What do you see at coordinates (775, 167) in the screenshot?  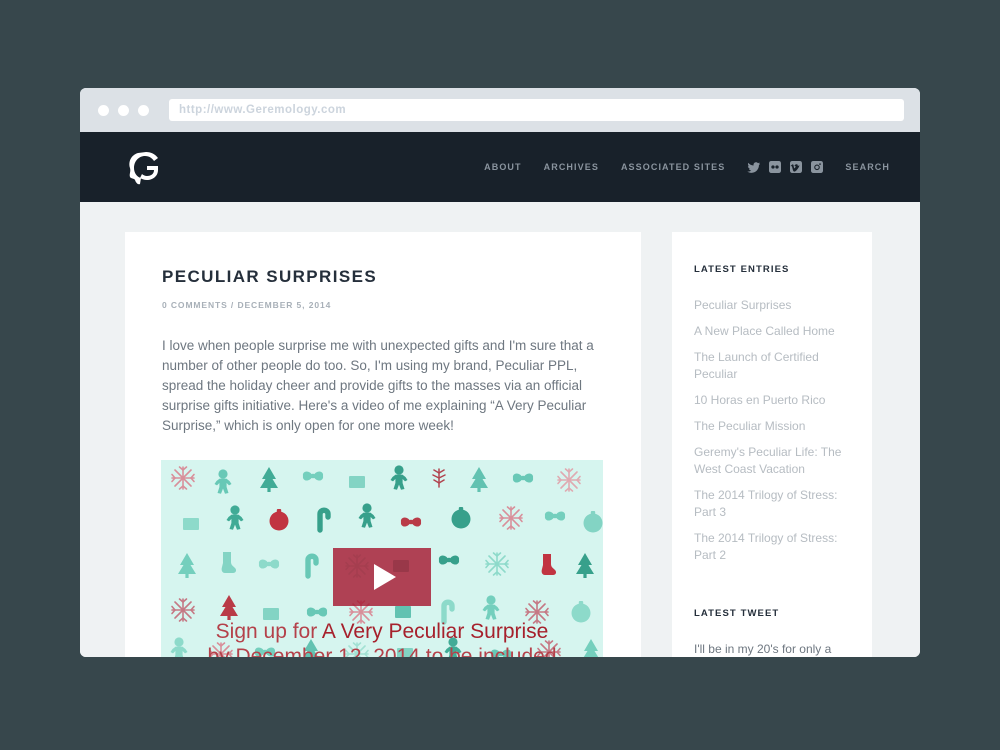 I see `flickr-icon` at bounding box center [775, 167].